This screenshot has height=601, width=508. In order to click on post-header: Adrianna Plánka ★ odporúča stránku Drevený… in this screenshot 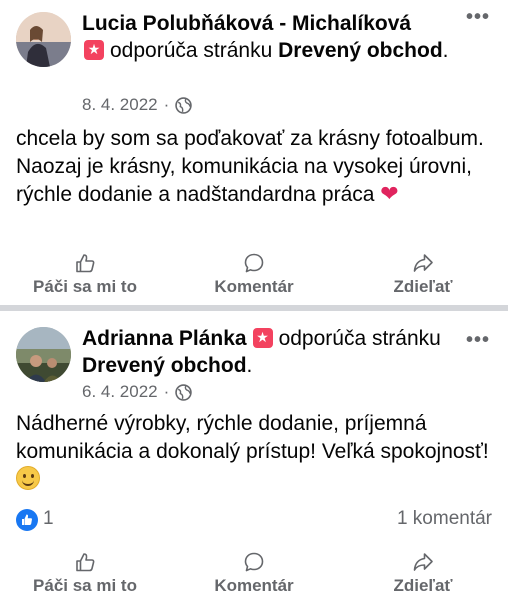, I will do `click(262, 352)`.